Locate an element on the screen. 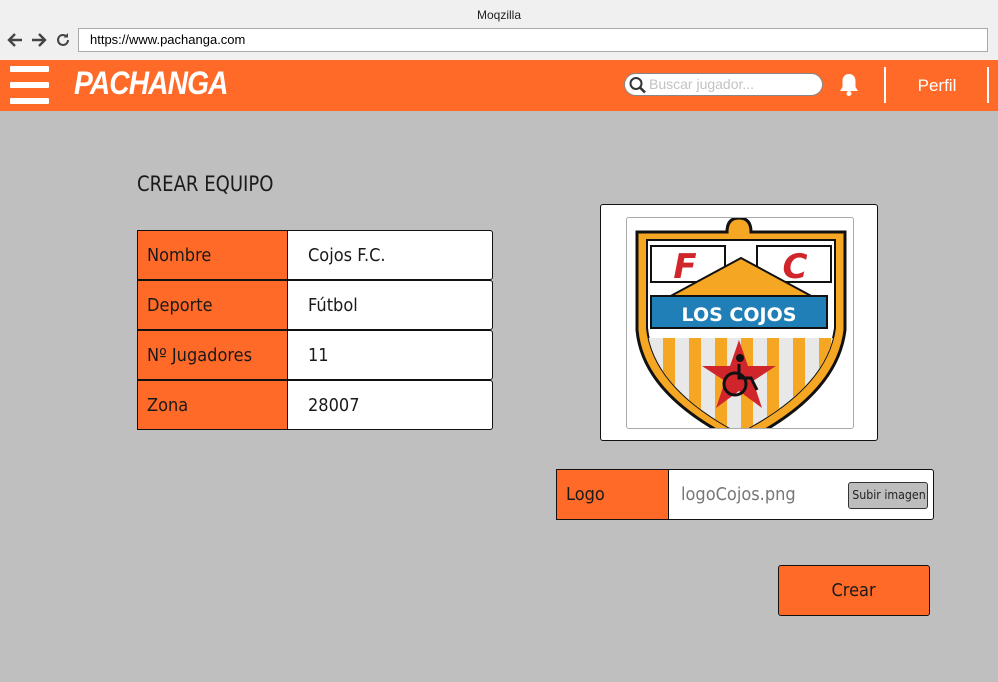 This screenshot has height=682, width=998. window-title-bar: Moqzilla is located at coordinates (499, 13).